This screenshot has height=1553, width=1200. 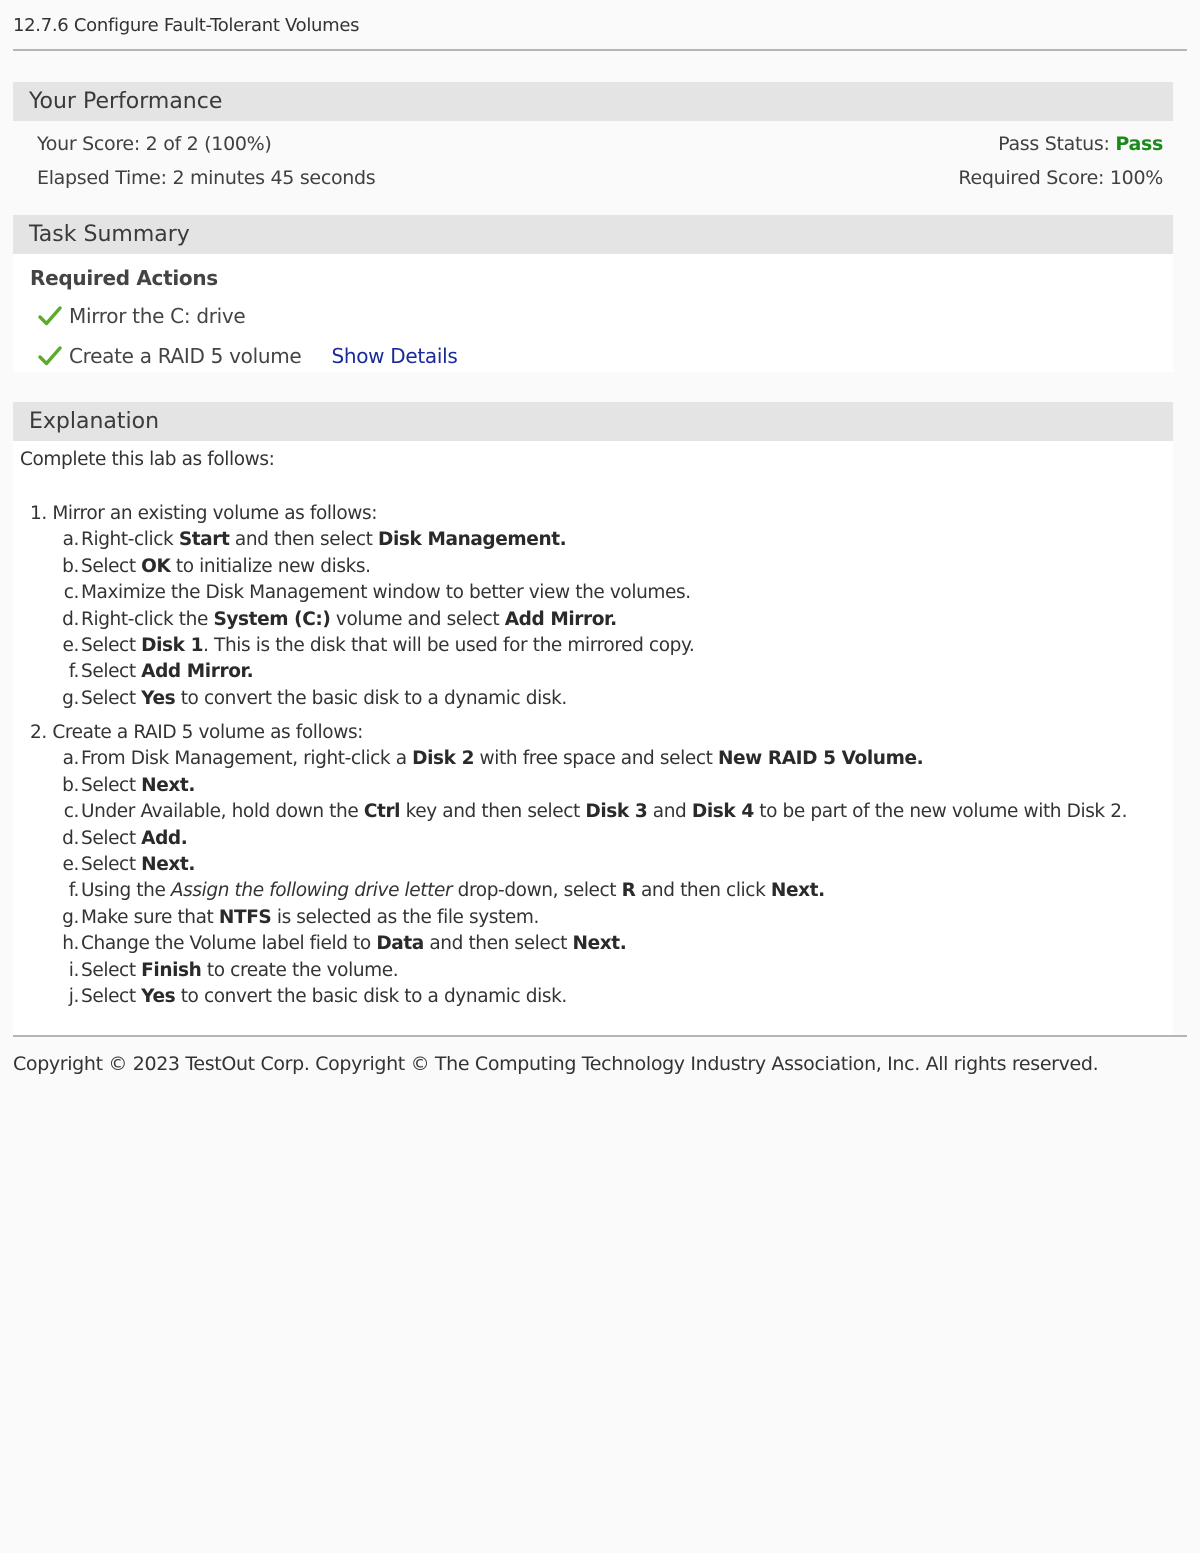 I want to click on step-text: Mirror an existing volume as follows:, so click(x=215, y=513).